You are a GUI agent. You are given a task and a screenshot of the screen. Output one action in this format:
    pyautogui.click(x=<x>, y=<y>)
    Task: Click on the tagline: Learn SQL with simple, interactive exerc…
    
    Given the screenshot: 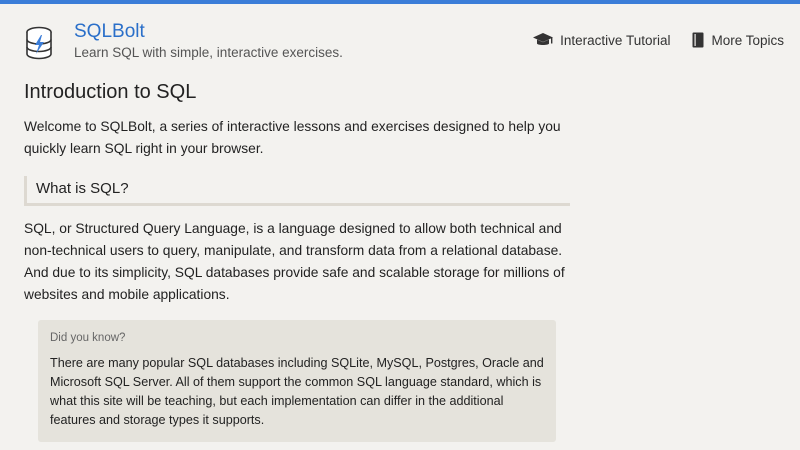 What is the action you would take?
    pyautogui.click(x=208, y=52)
    